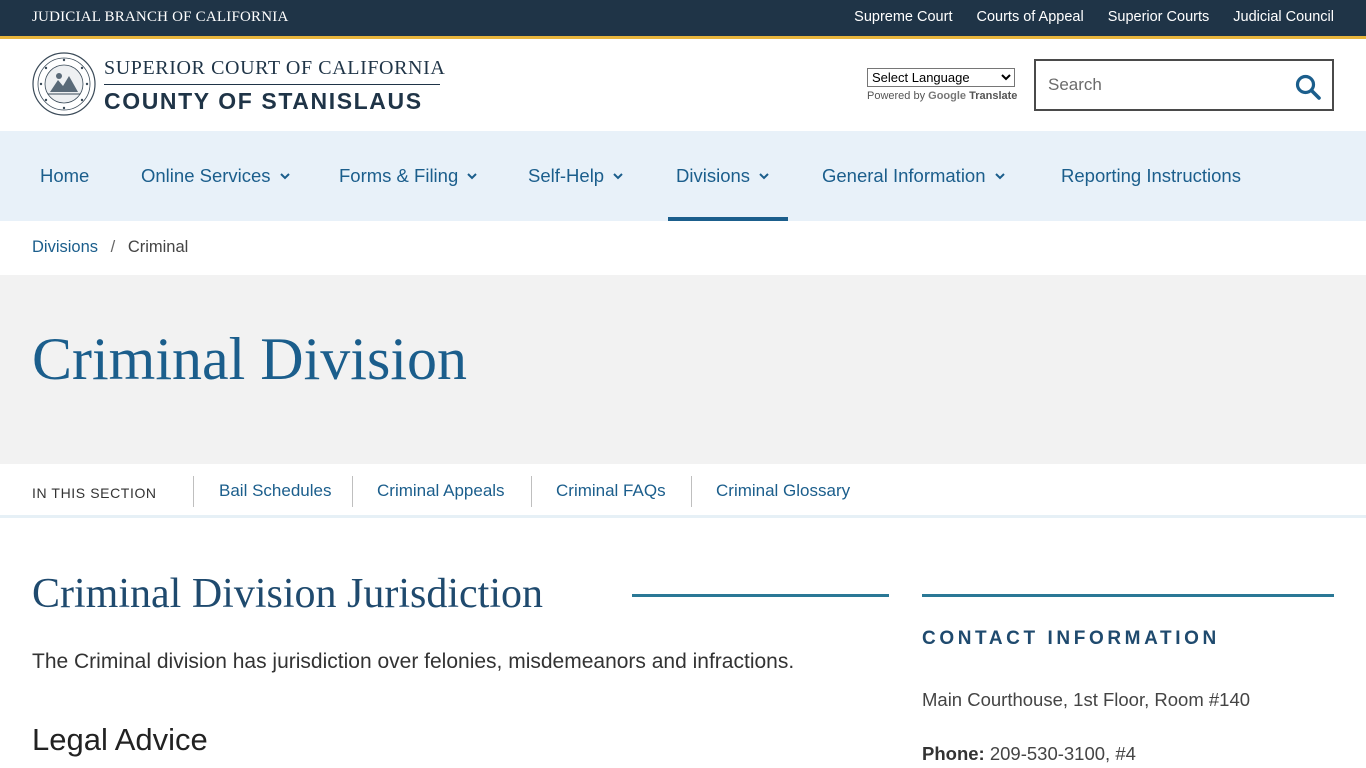  What do you see at coordinates (1159, 17) in the screenshot?
I see `top-link-superior-courts: Superior Courts` at bounding box center [1159, 17].